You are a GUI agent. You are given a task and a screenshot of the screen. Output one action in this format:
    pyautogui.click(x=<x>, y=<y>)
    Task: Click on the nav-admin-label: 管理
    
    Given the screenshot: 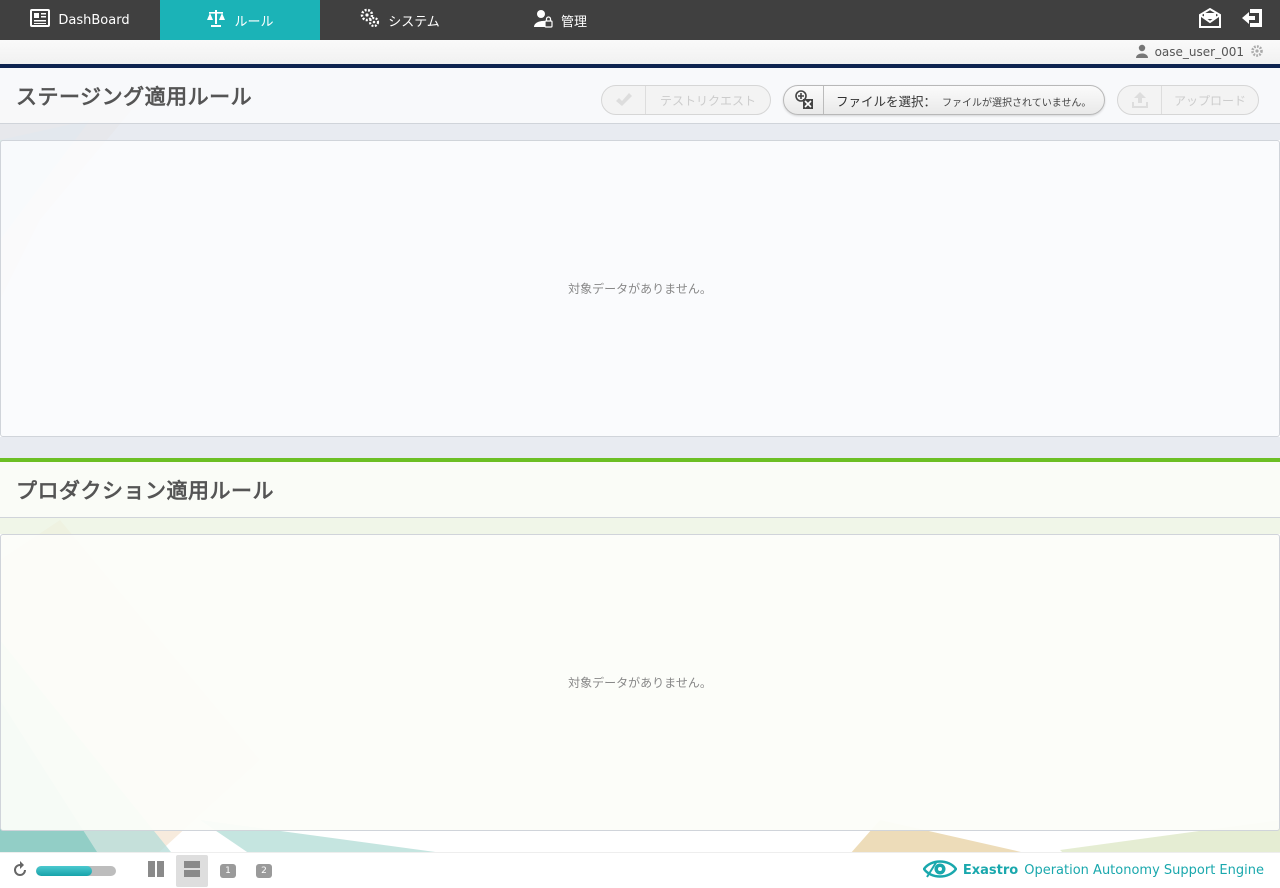 What is the action you would take?
    pyautogui.click(x=573, y=22)
    